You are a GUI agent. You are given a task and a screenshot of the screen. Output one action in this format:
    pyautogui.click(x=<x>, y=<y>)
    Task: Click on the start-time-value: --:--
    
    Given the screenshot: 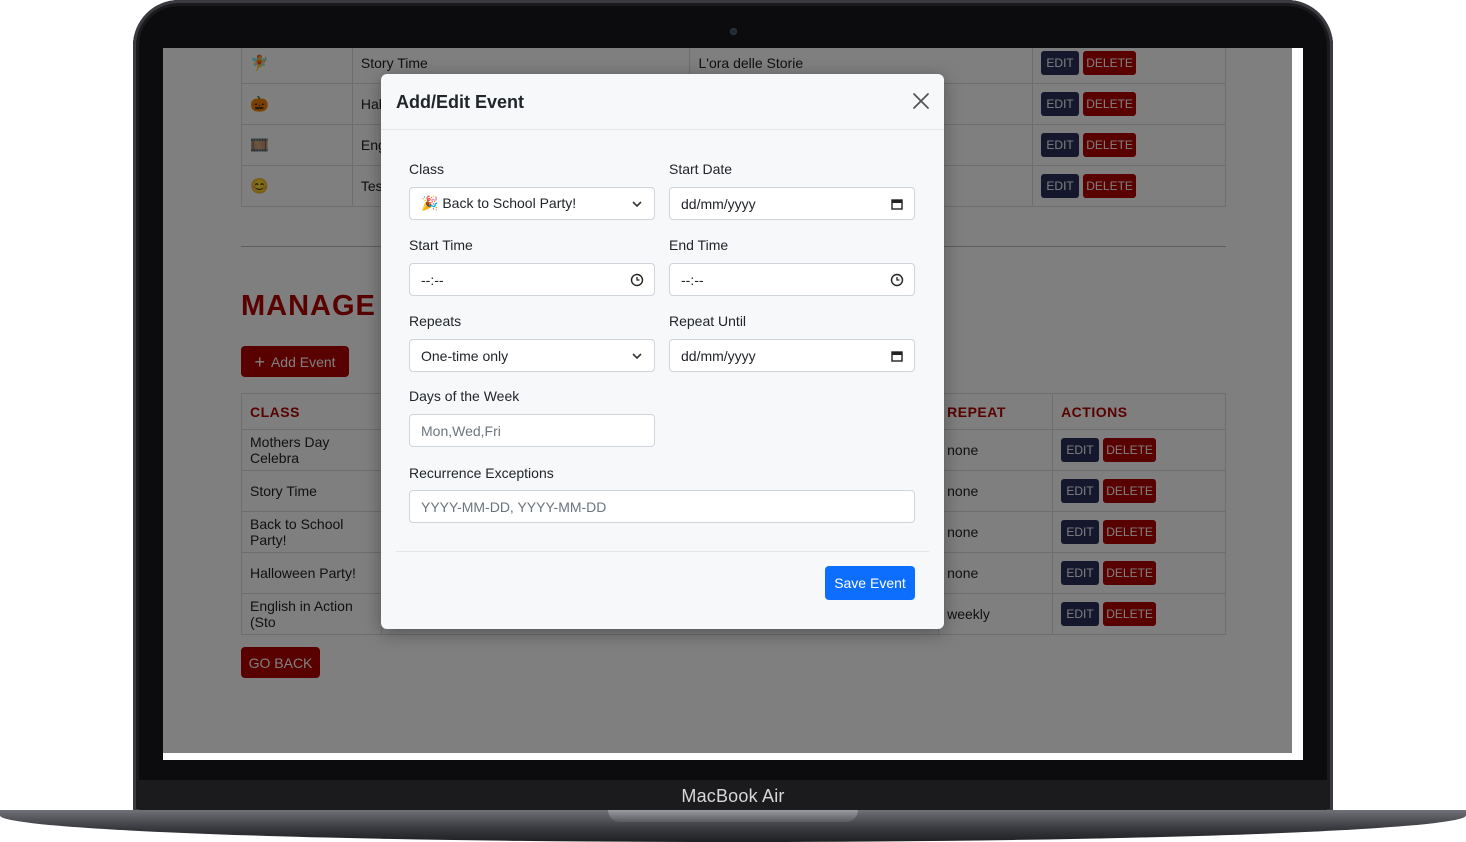 What is the action you would take?
    pyautogui.click(x=432, y=279)
    